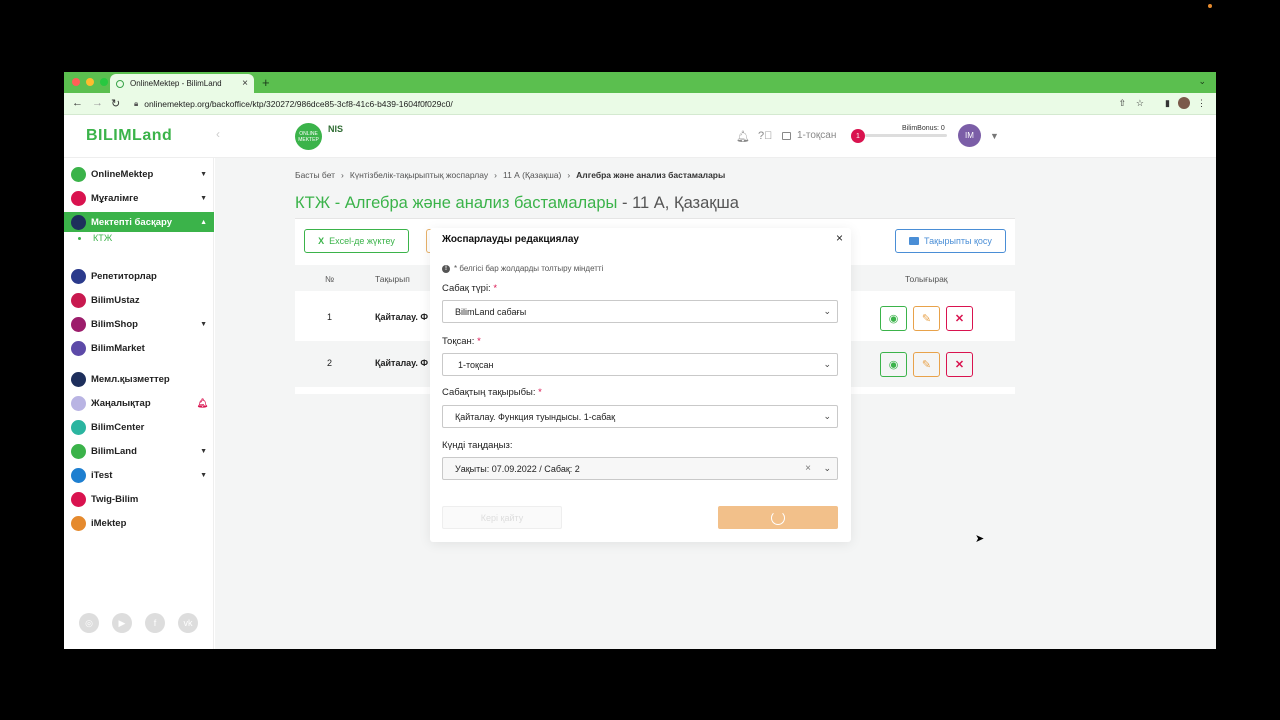 This screenshot has height=720, width=1280. What do you see at coordinates (640, 364) in the screenshot?
I see `quarter-select: 1-тоқсан ⌄` at bounding box center [640, 364].